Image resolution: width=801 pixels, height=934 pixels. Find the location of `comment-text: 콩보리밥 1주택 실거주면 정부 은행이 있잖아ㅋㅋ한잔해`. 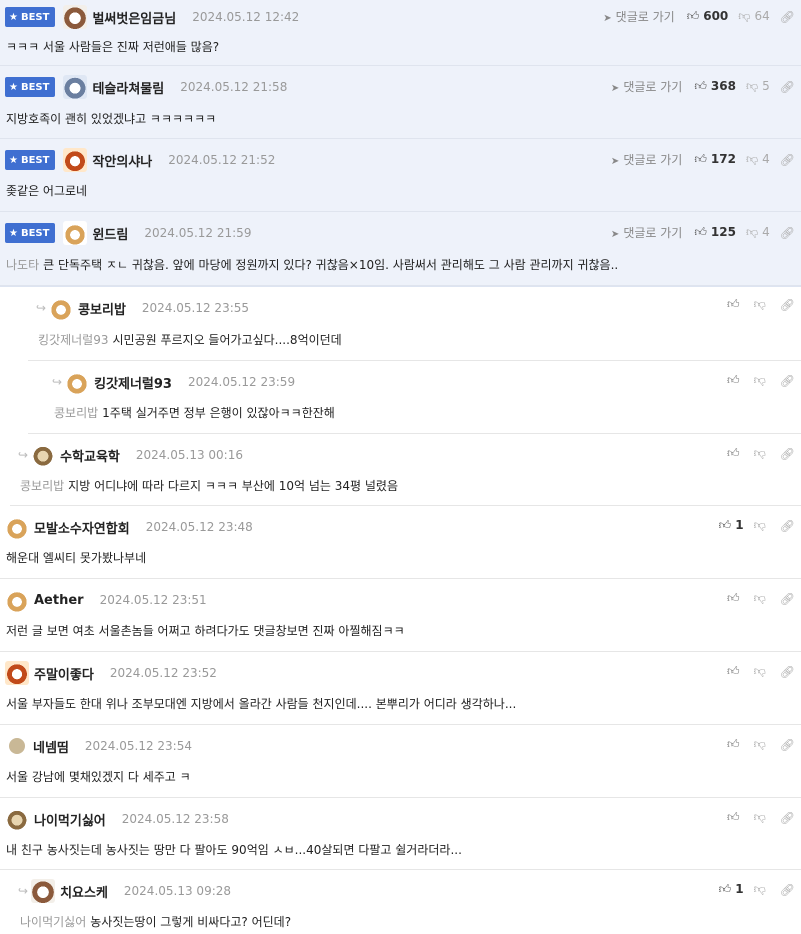

comment-text: 콩보리밥 1주택 실거주면 정부 은행이 있잖아ㅋㅋ한잔해 is located at coordinates (194, 413).